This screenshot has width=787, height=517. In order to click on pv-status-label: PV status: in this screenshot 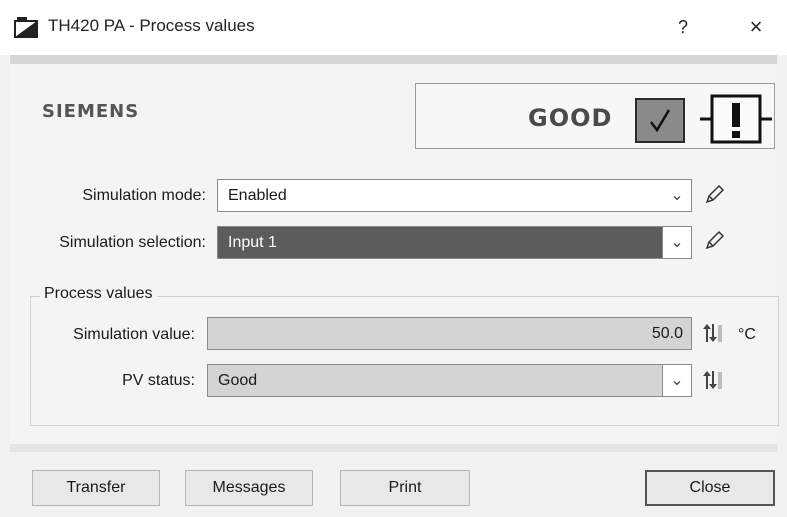, I will do `click(158, 380)`.